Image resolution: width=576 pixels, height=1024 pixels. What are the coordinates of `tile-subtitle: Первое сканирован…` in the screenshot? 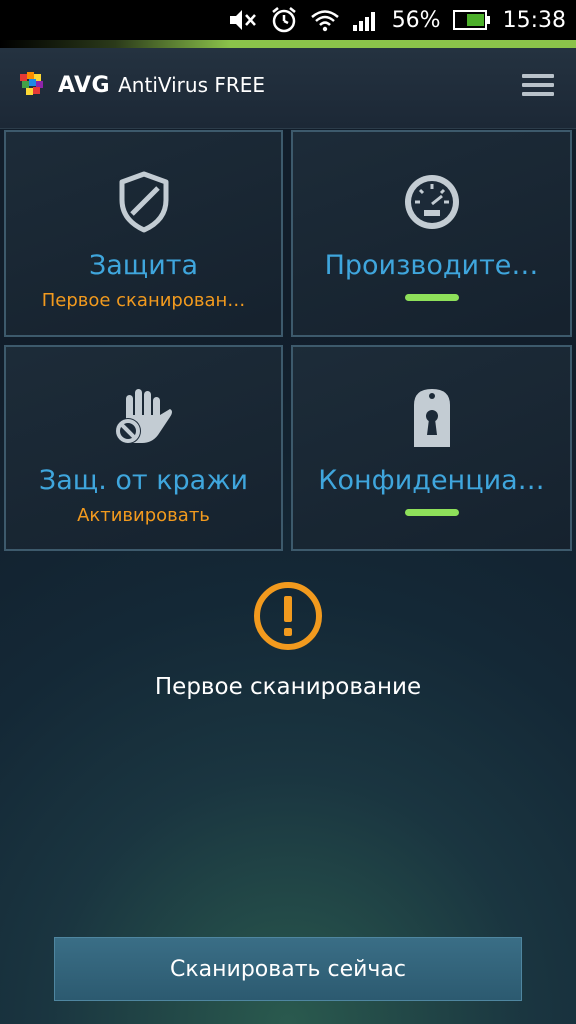 It's located at (143, 300).